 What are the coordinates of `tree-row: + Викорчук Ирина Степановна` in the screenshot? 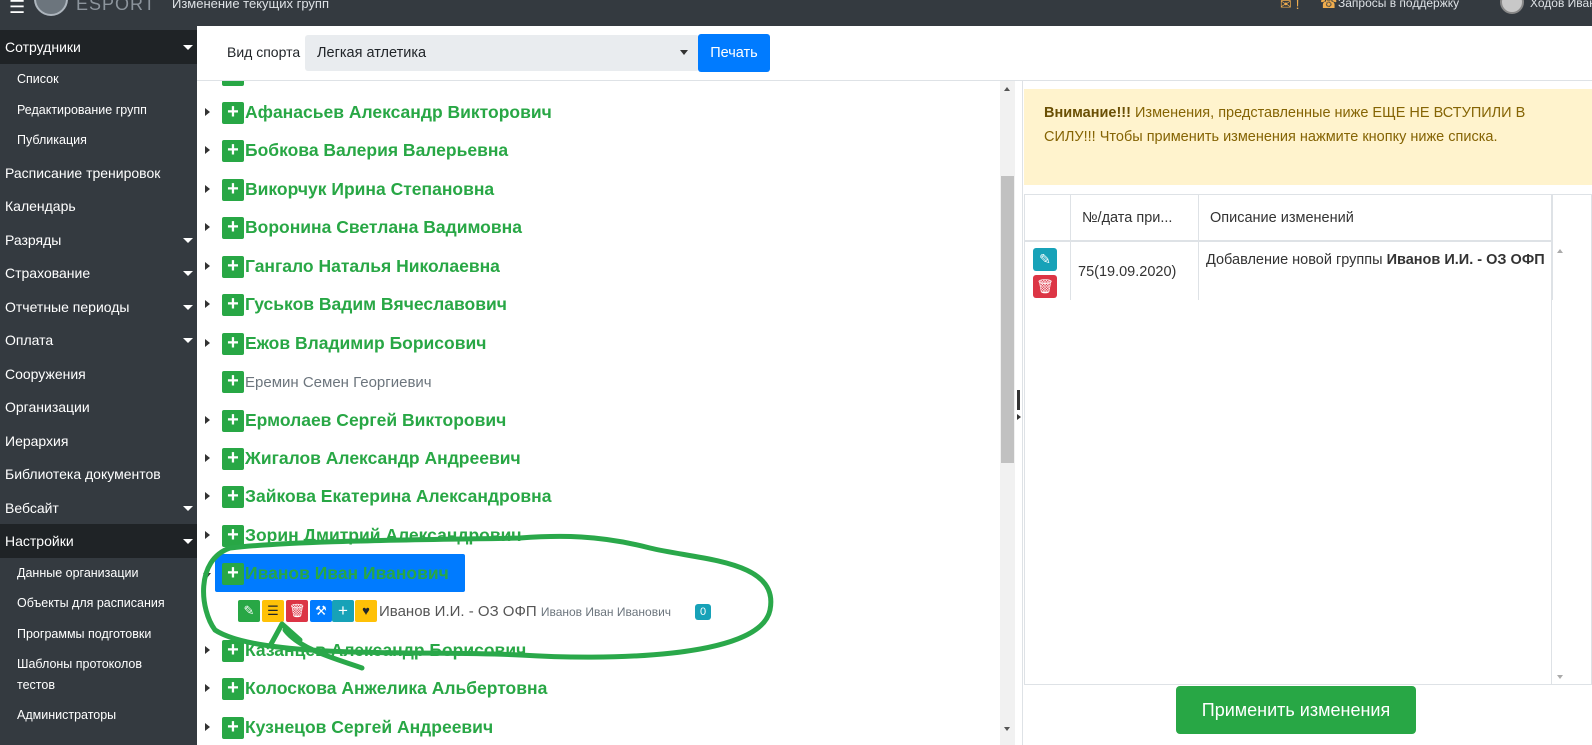 It's located at (597, 189).